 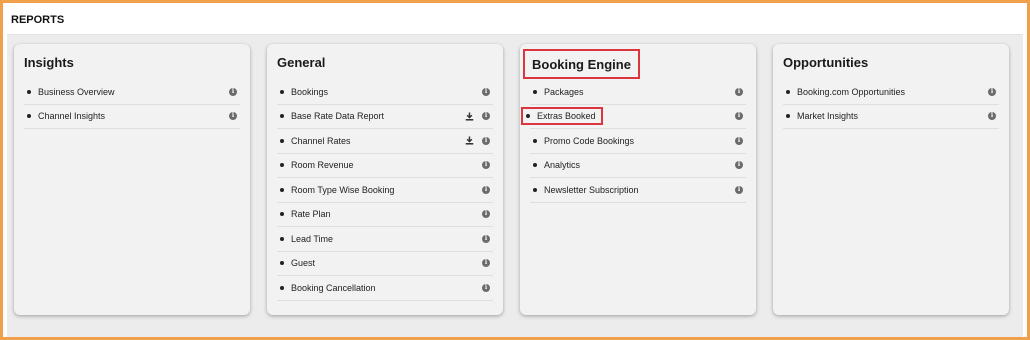 I want to click on report-item-label: Room Revenue, so click(x=386, y=165).